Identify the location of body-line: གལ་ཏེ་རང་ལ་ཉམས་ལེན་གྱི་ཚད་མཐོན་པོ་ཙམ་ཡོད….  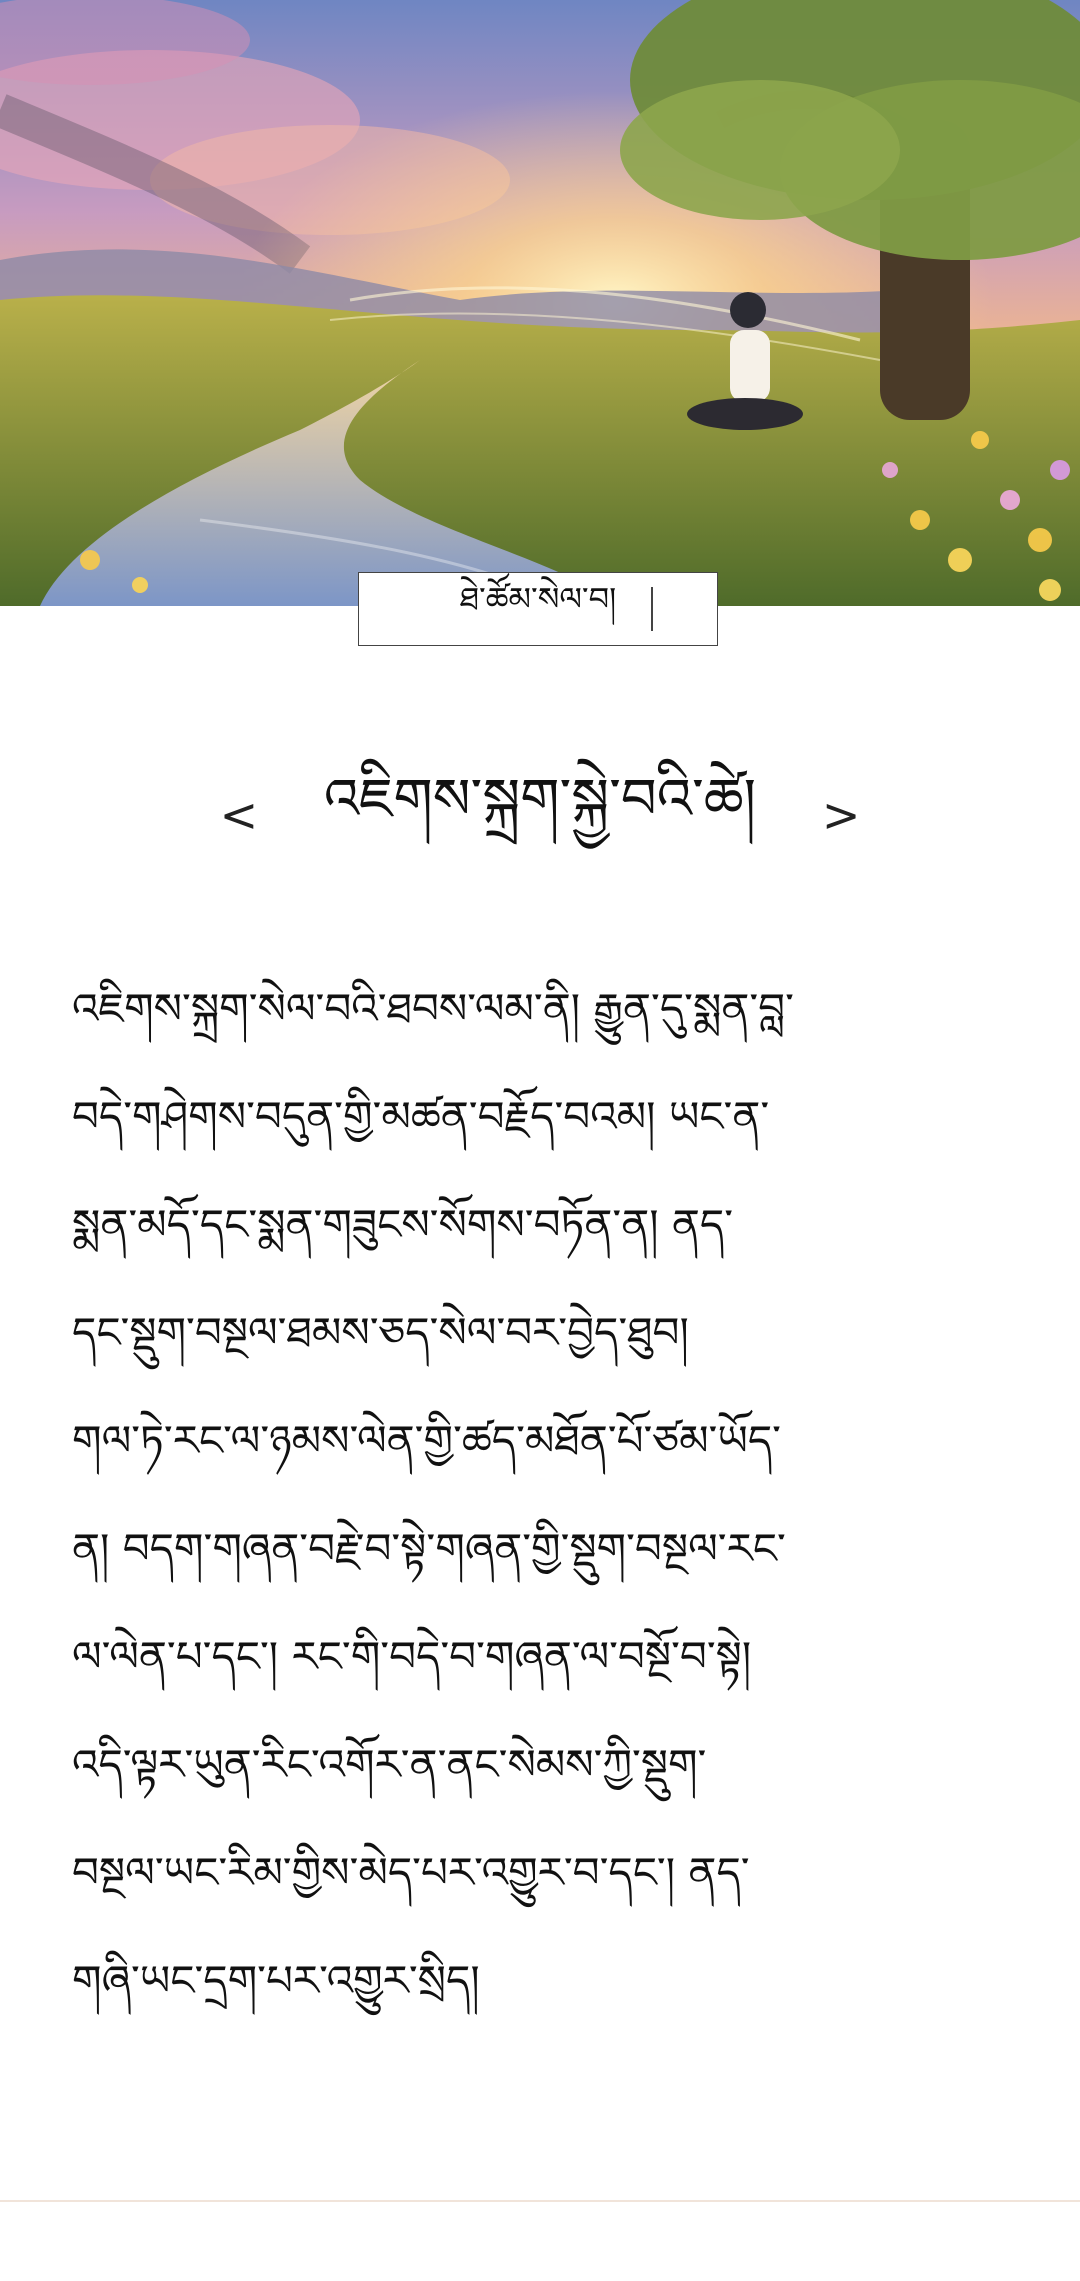
(426, 1440).